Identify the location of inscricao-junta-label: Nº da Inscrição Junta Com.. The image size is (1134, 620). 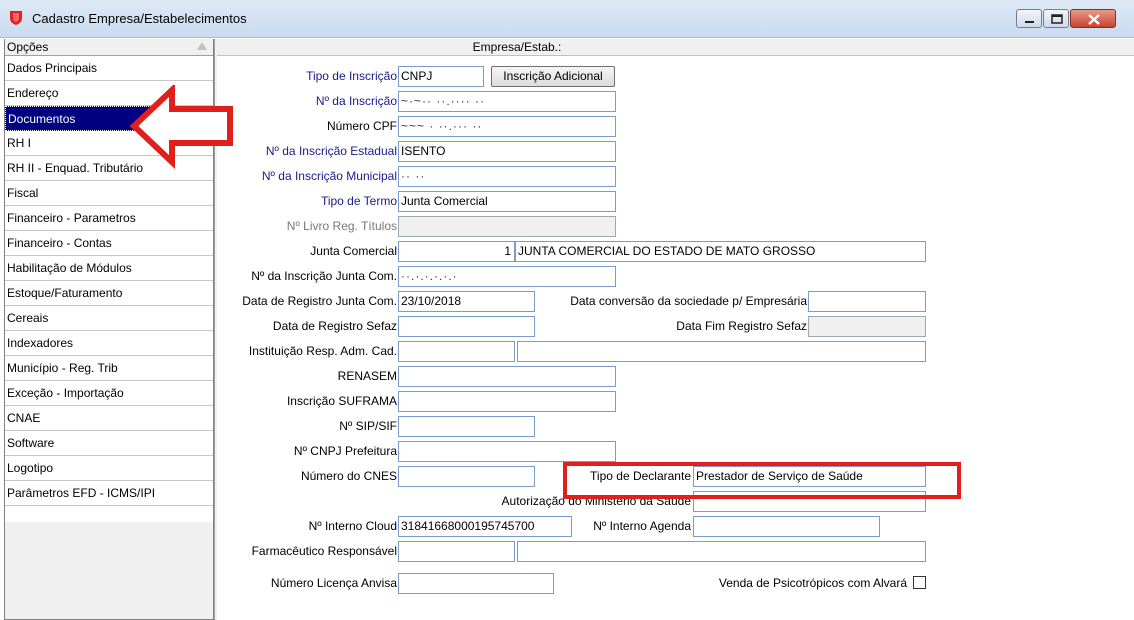
(324, 276).